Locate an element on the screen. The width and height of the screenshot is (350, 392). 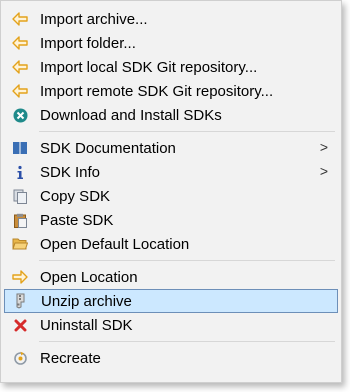
menu-item-label: Copy SDK is located at coordinates (75, 196).